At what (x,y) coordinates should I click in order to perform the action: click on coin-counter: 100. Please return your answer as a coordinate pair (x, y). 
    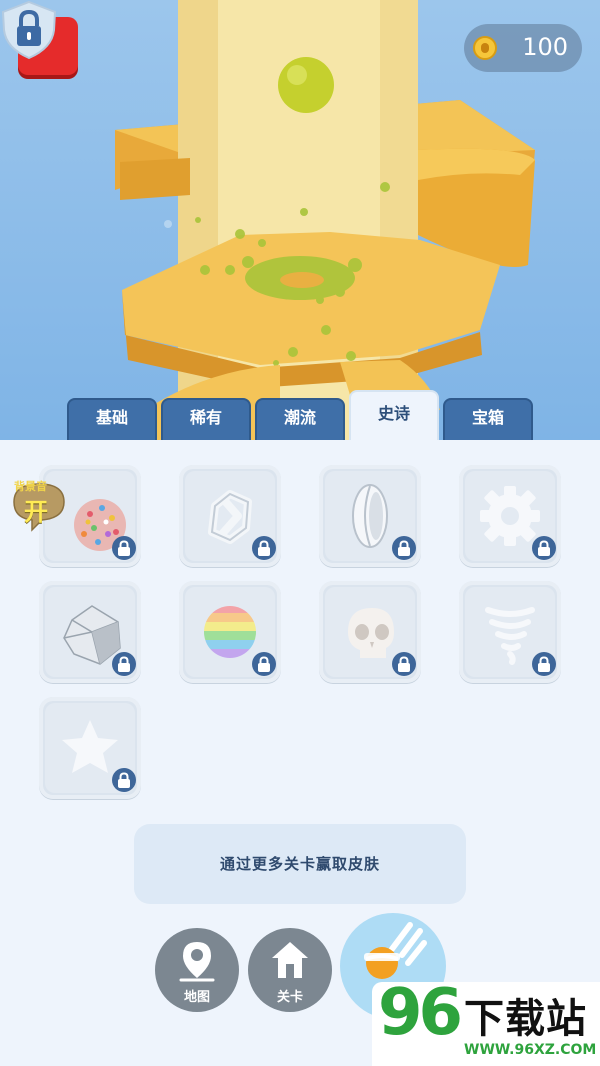
    Looking at the image, I should click on (523, 48).